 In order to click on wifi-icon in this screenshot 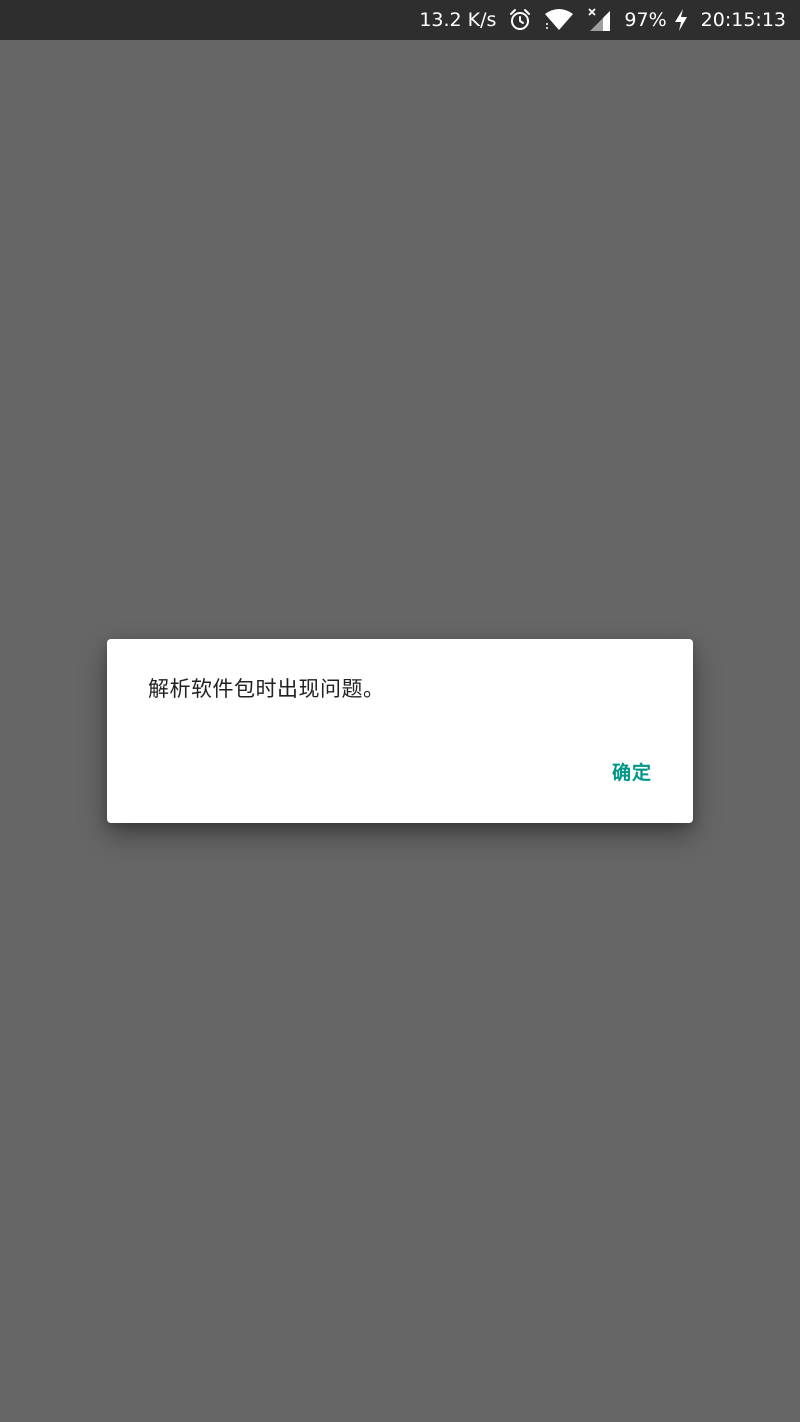, I will do `click(559, 20)`.